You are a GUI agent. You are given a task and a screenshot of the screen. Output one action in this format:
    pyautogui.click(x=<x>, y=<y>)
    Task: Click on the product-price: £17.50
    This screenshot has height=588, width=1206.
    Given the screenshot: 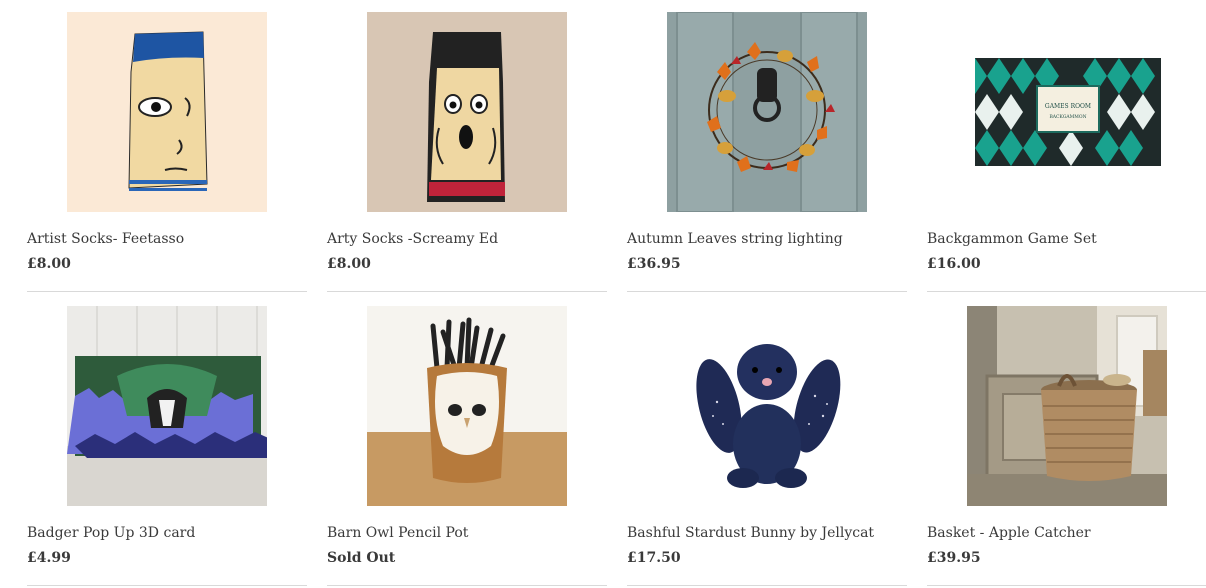 What is the action you would take?
    pyautogui.click(x=654, y=558)
    